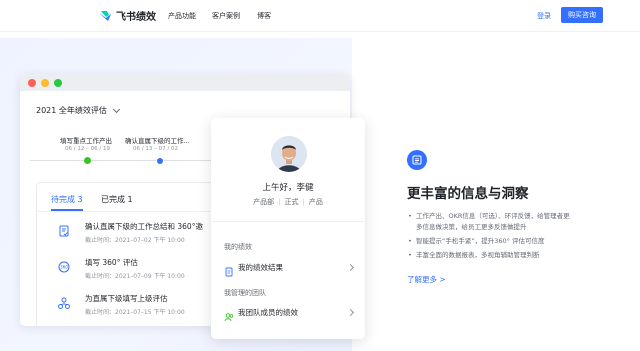 This screenshot has height=351, width=640. What do you see at coordinates (291, 202) in the screenshot?
I see `employment-tag: 正式` at bounding box center [291, 202].